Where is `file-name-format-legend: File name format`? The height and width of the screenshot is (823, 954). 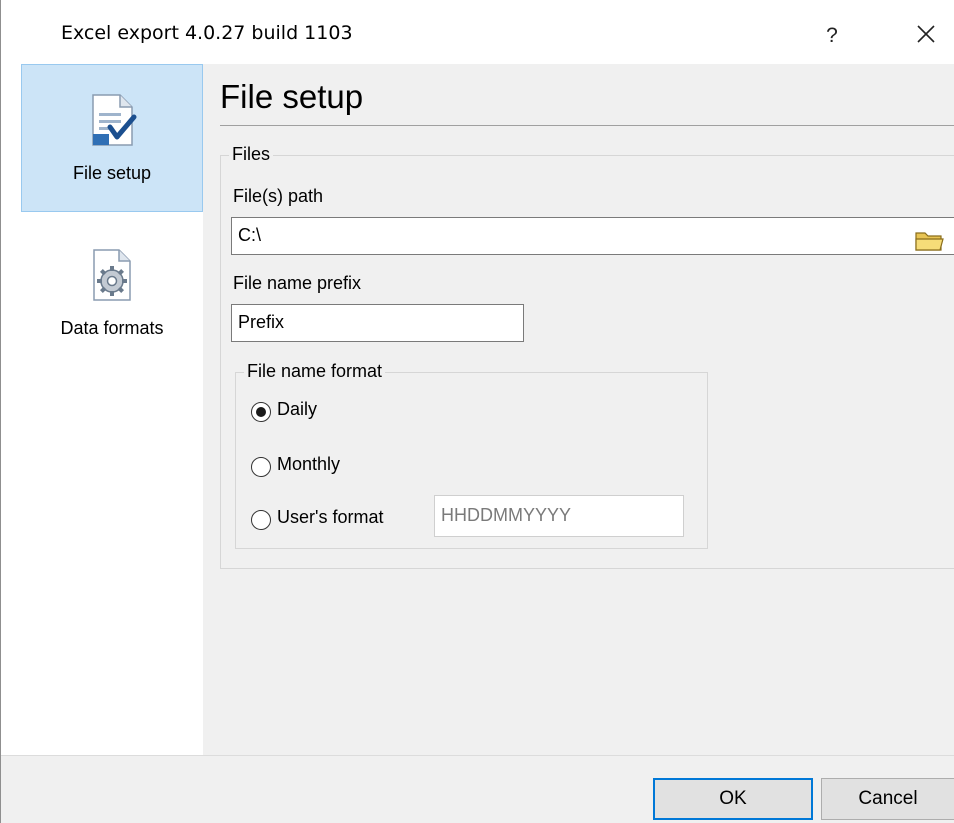
file-name-format-legend: File name format is located at coordinates (315, 371).